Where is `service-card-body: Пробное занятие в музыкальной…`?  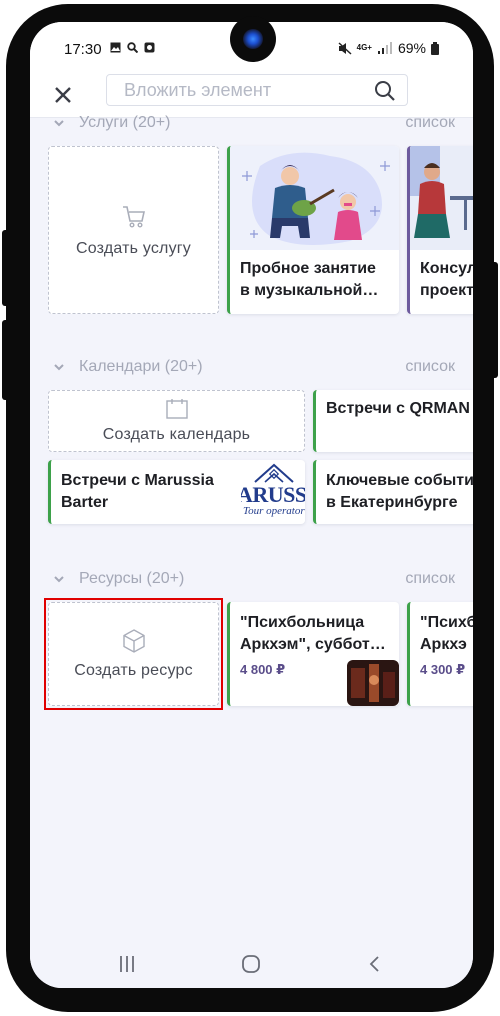 service-card-body: Пробное занятие в музыкальной… is located at coordinates (314, 280).